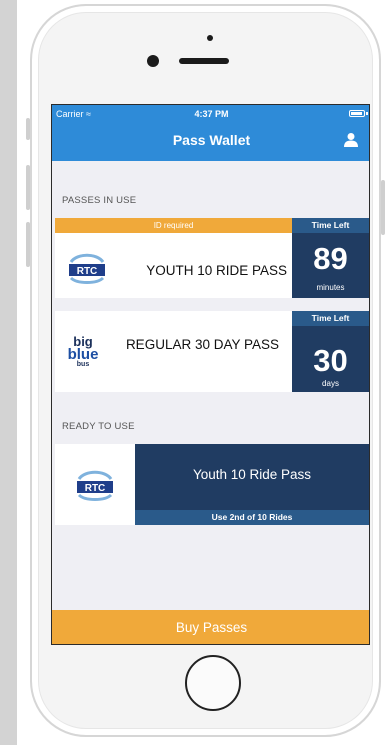 This screenshot has width=388, height=745. I want to click on page-title: Pass Wallet, so click(211, 140).